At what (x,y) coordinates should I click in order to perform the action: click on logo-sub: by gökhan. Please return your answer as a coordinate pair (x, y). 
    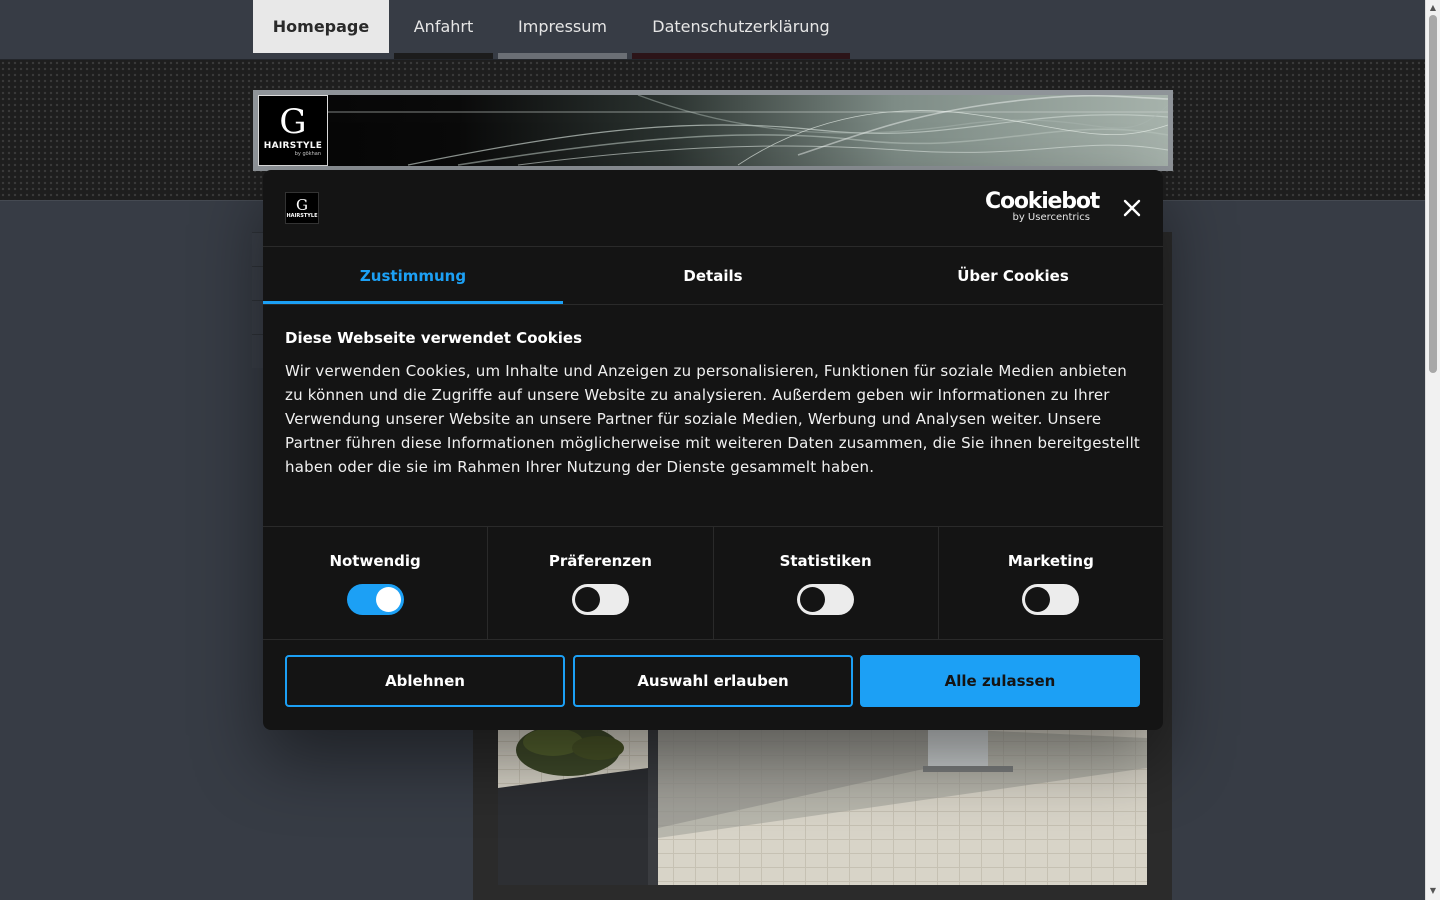
    Looking at the image, I should click on (307, 153).